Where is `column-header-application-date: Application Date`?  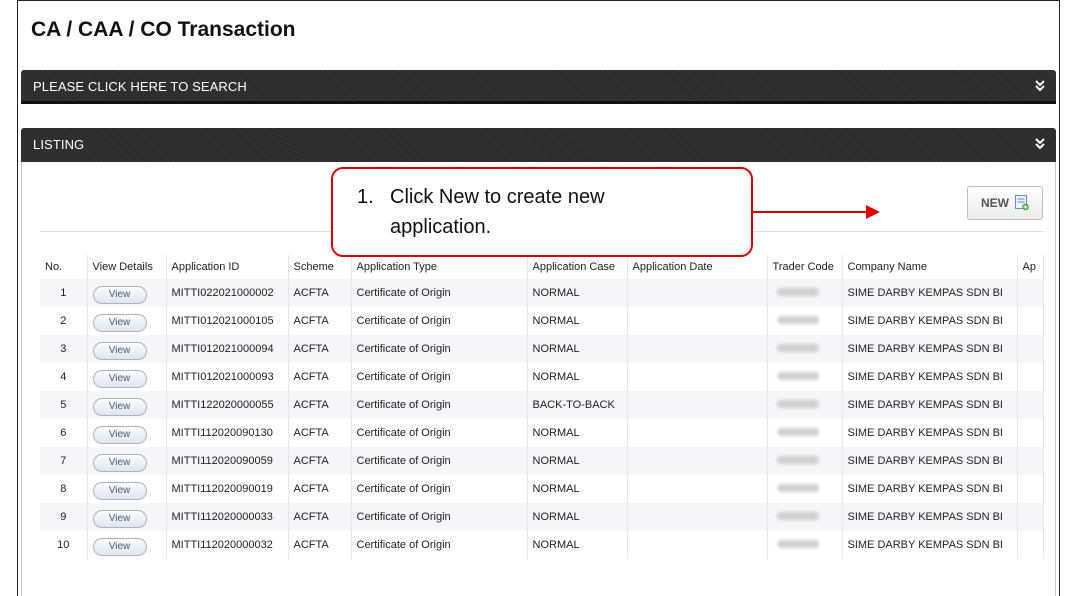
column-header-application-date: Application Date is located at coordinates (697, 267).